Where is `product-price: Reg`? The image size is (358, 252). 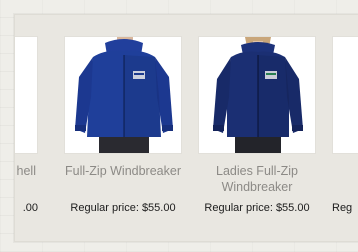 product-price: Reg is located at coordinates (342, 208).